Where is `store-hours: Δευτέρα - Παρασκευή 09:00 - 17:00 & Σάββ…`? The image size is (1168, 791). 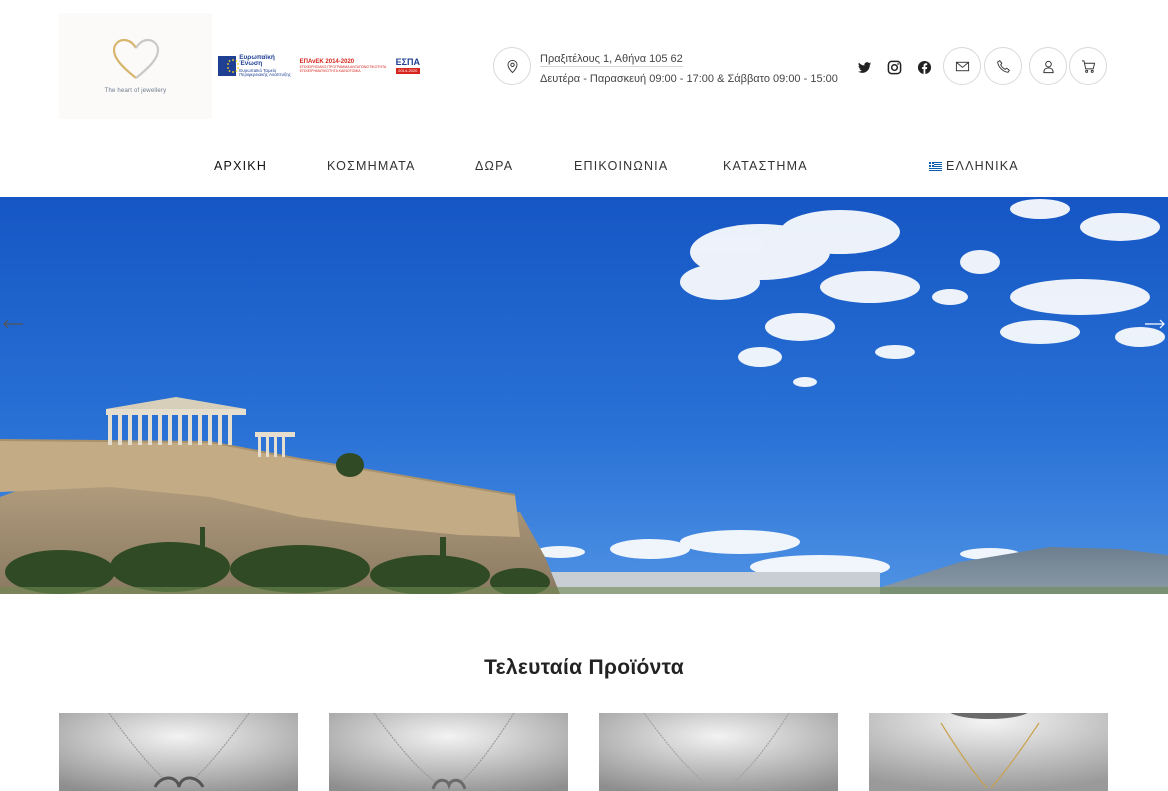
store-hours: Δευτέρα - Παρασκευή 09:00 - 17:00 & Σάββ… is located at coordinates (689, 79).